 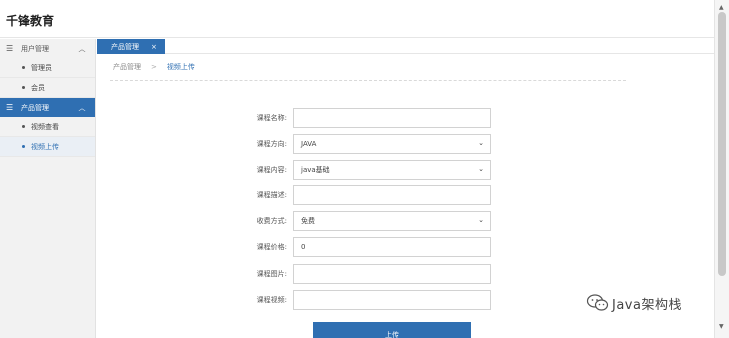 What do you see at coordinates (315, 170) in the screenshot?
I see `course-content-value: java基础` at bounding box center [315, 170].